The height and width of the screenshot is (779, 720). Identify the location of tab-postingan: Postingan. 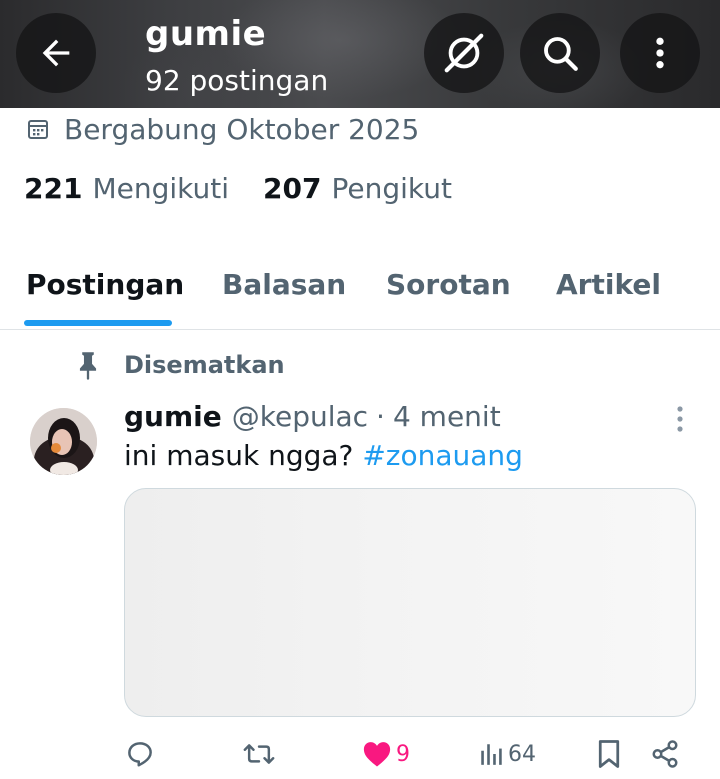
(105, 284).